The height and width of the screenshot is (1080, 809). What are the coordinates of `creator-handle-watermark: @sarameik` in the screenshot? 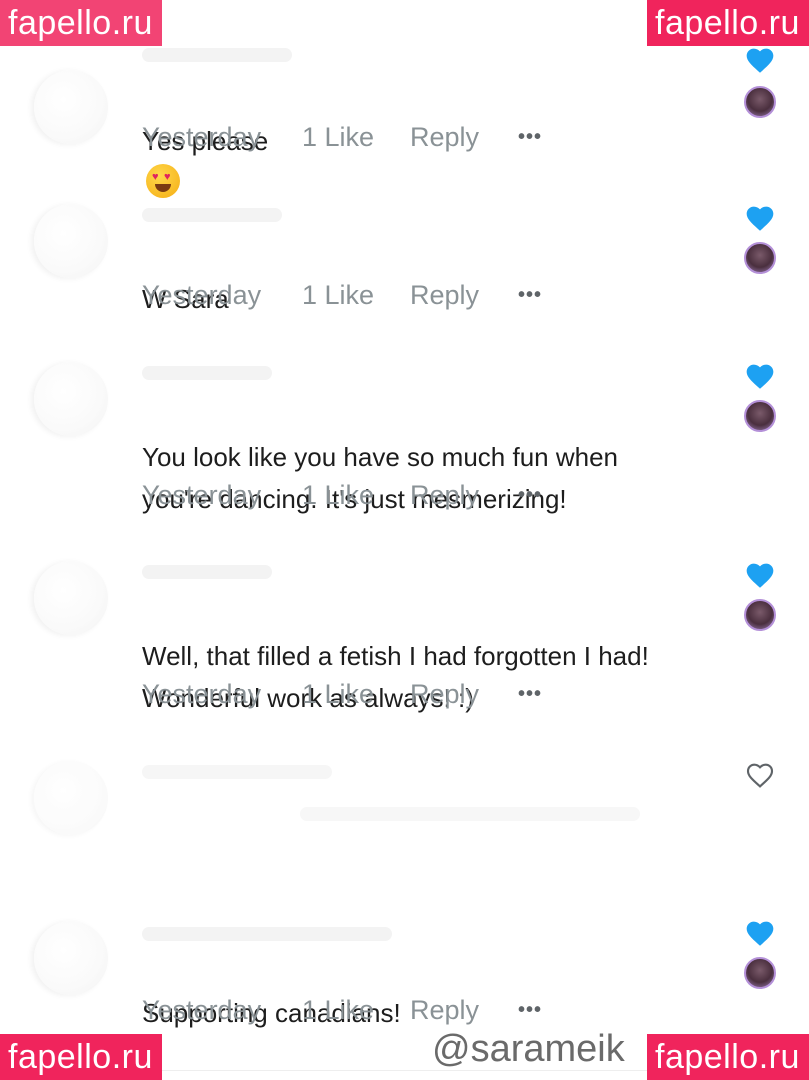 It's located at (528, 1049).